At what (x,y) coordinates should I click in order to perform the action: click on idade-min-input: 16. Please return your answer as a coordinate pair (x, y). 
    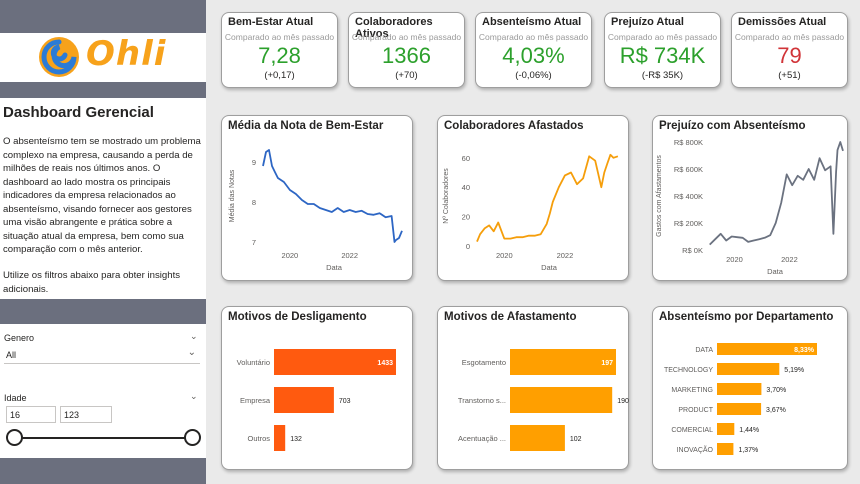
    Looking at the image, I should click on (31, 414).